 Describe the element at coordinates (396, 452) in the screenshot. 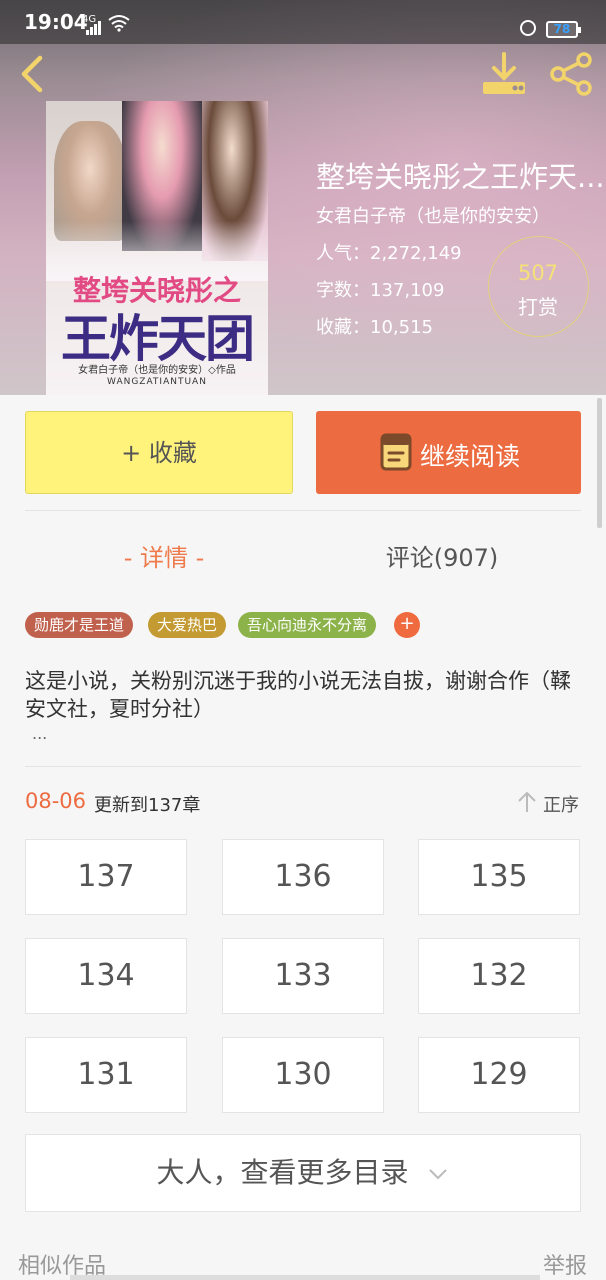

I see `book-icon` at that location.